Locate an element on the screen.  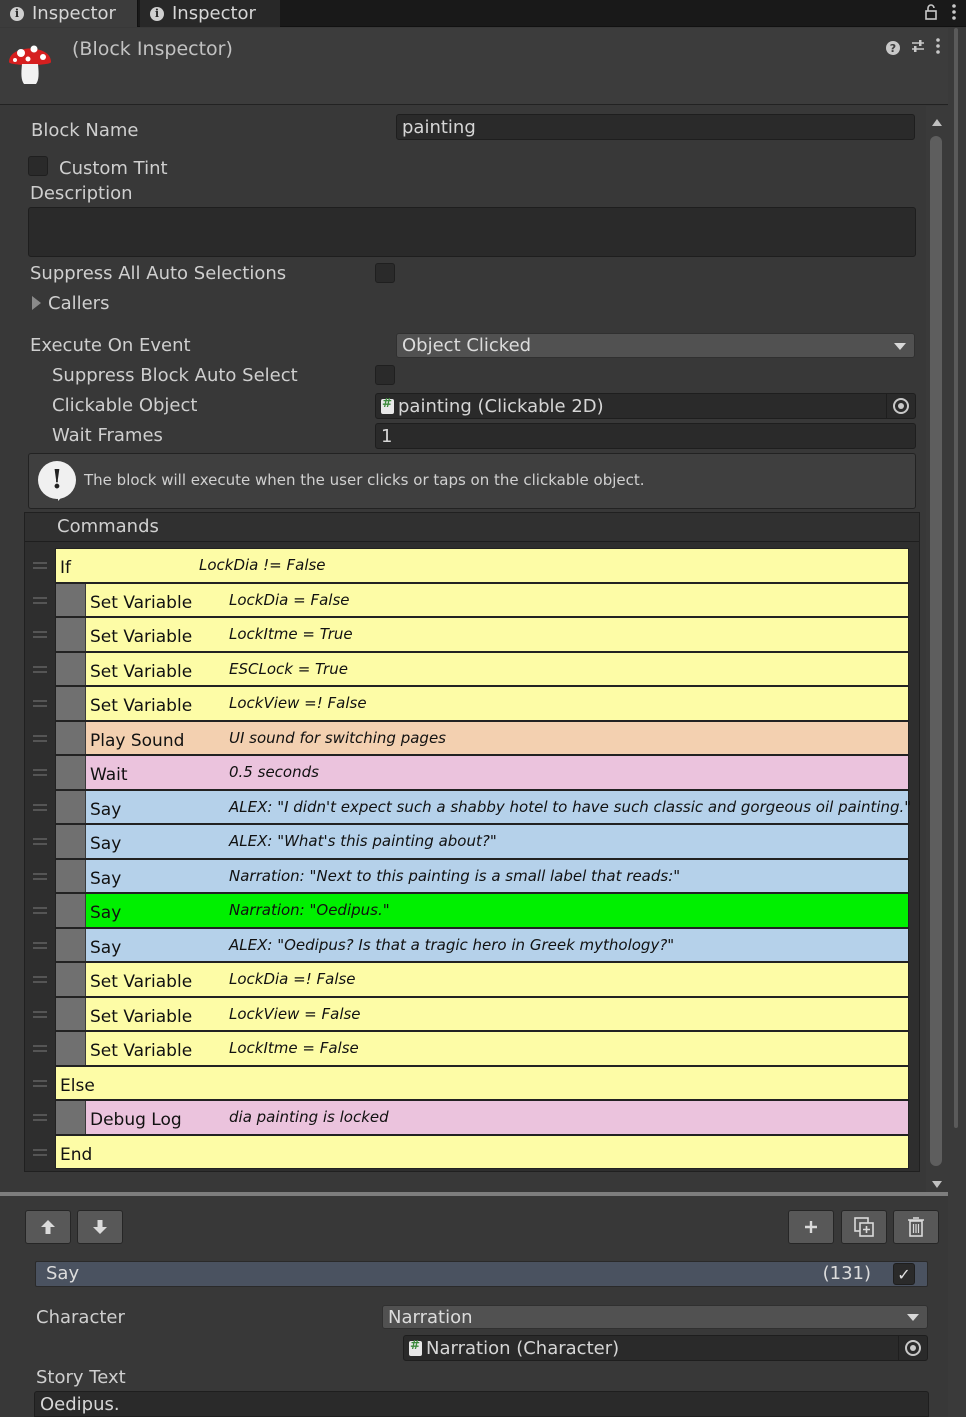
suppress-all-label: Suppress All Auto Selections is located at coordinates (158, 273).